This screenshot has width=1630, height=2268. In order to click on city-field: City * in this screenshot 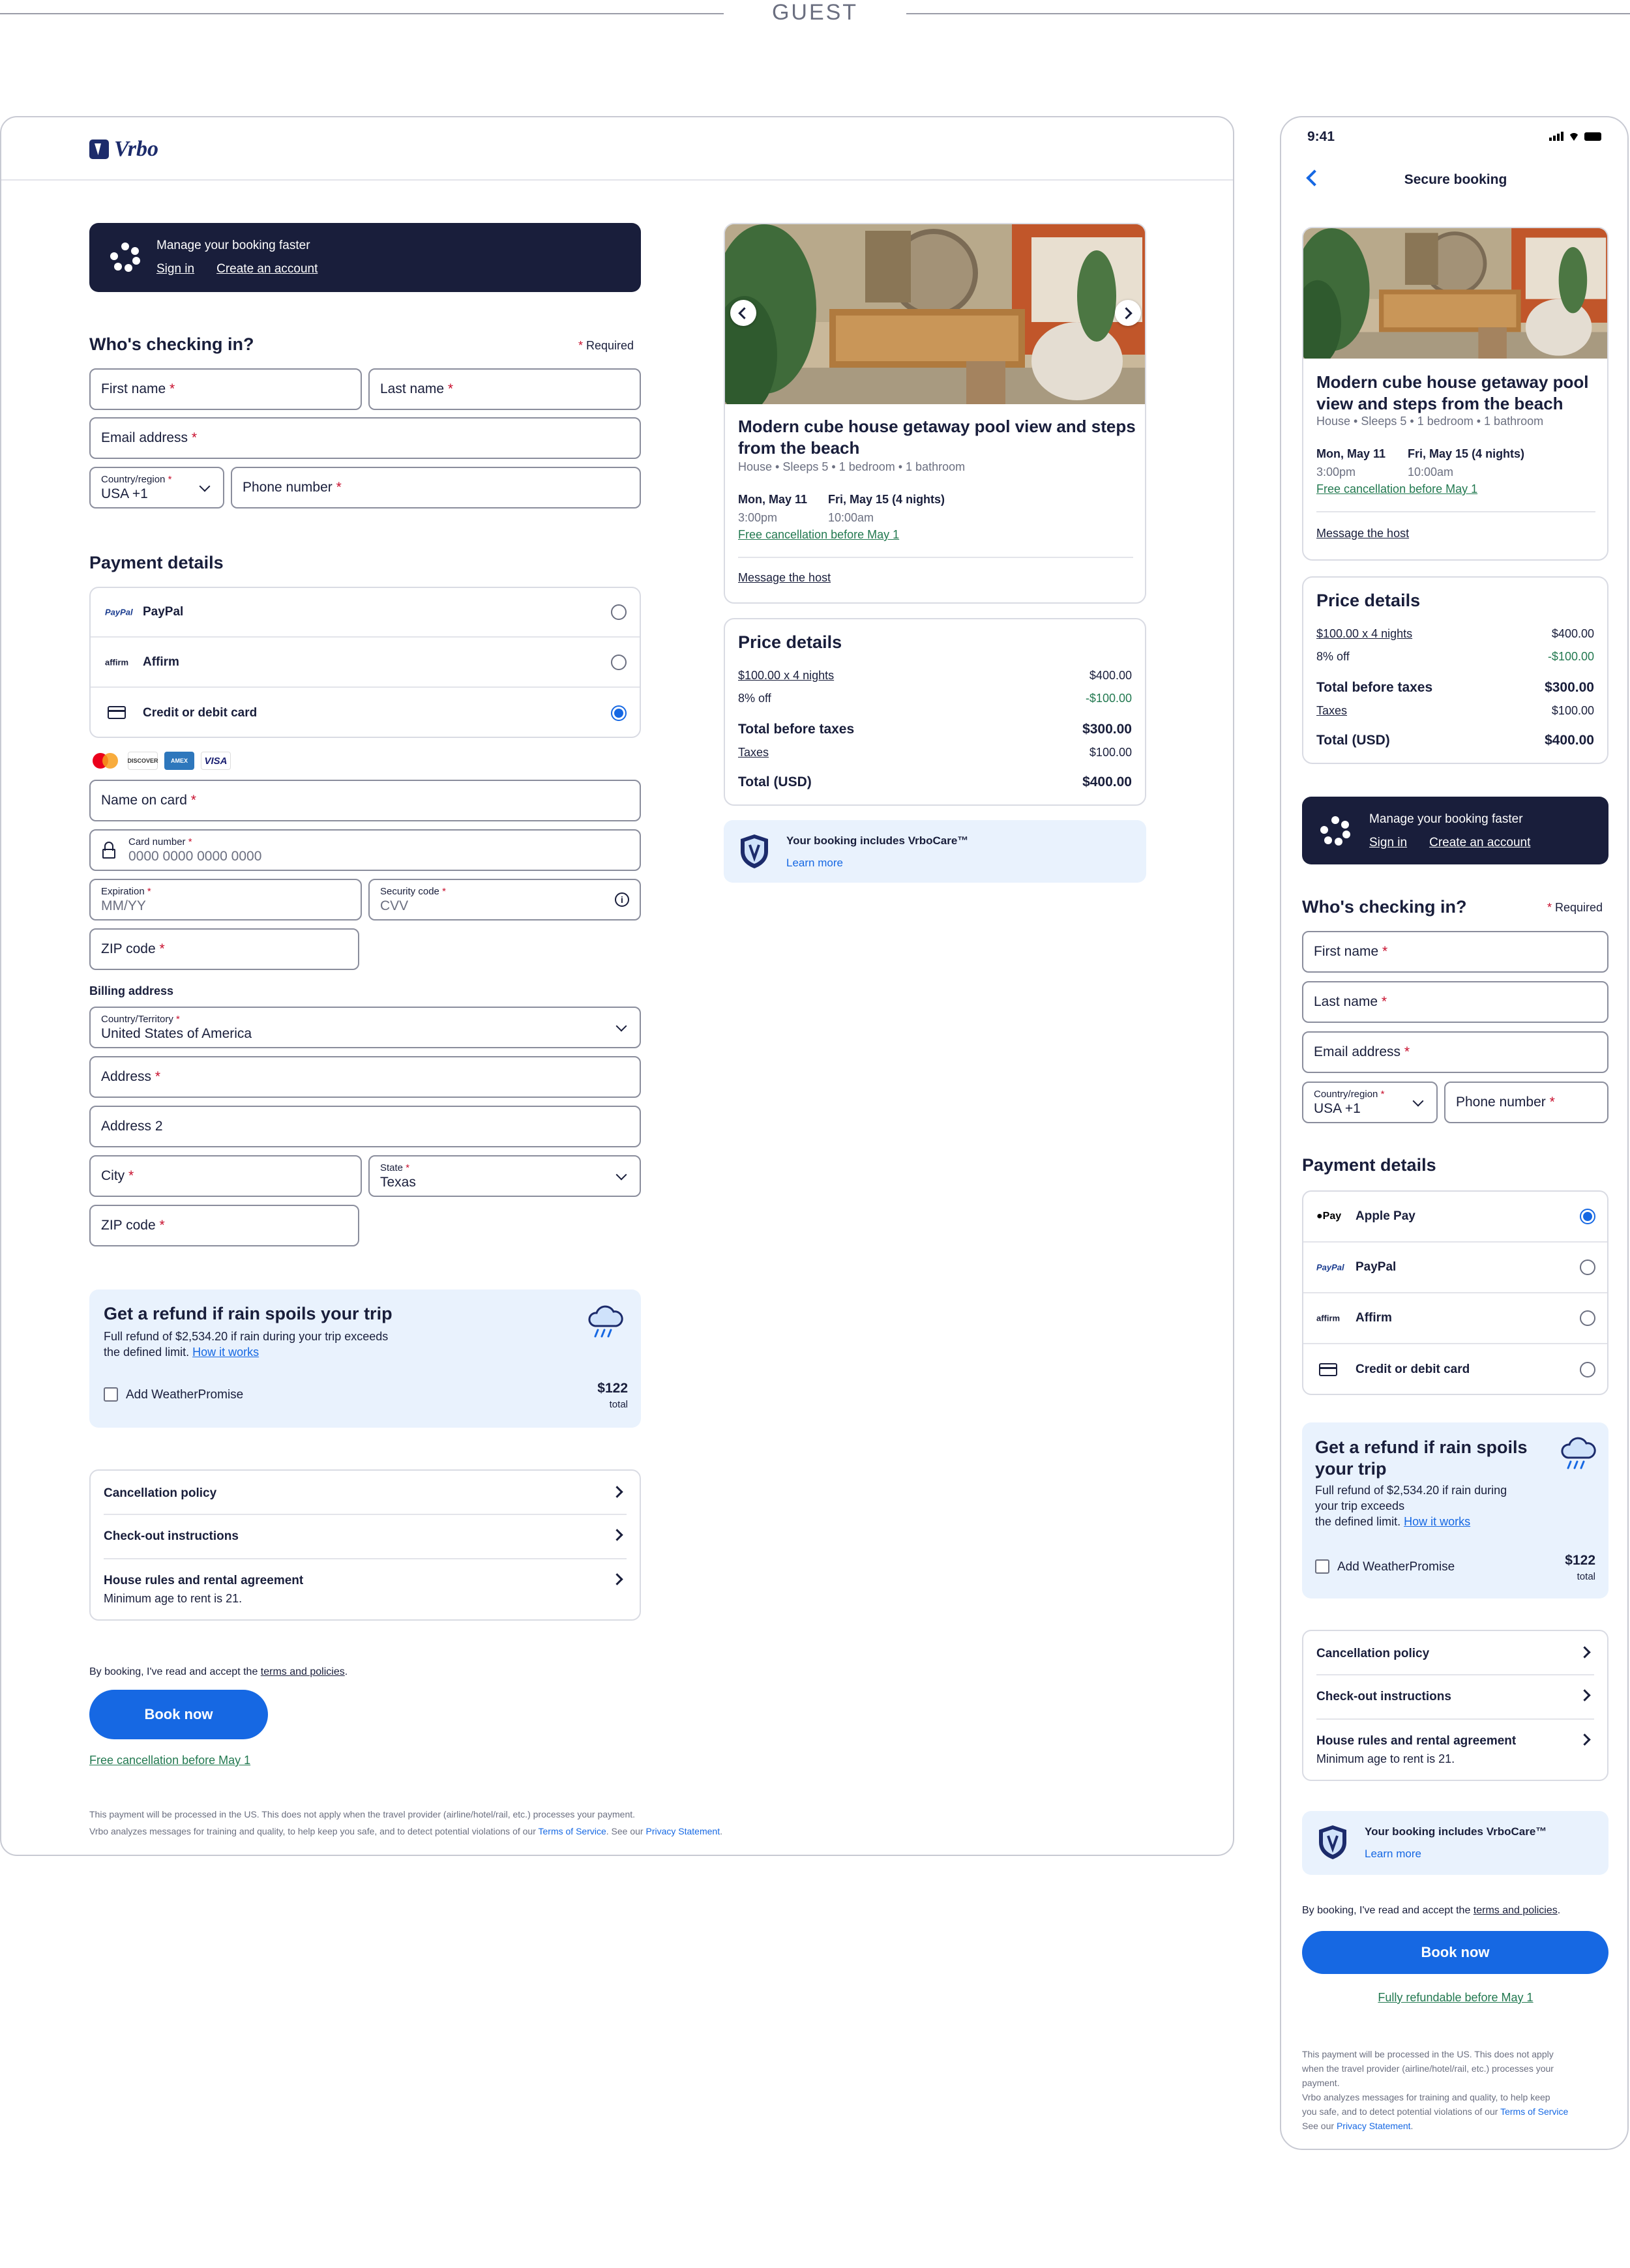, I will do `click(226, 1176)`.